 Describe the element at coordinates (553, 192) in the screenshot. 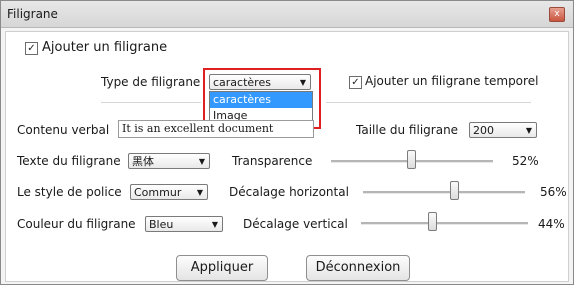

I see `horizontal-offset-value: 56%` at that location.